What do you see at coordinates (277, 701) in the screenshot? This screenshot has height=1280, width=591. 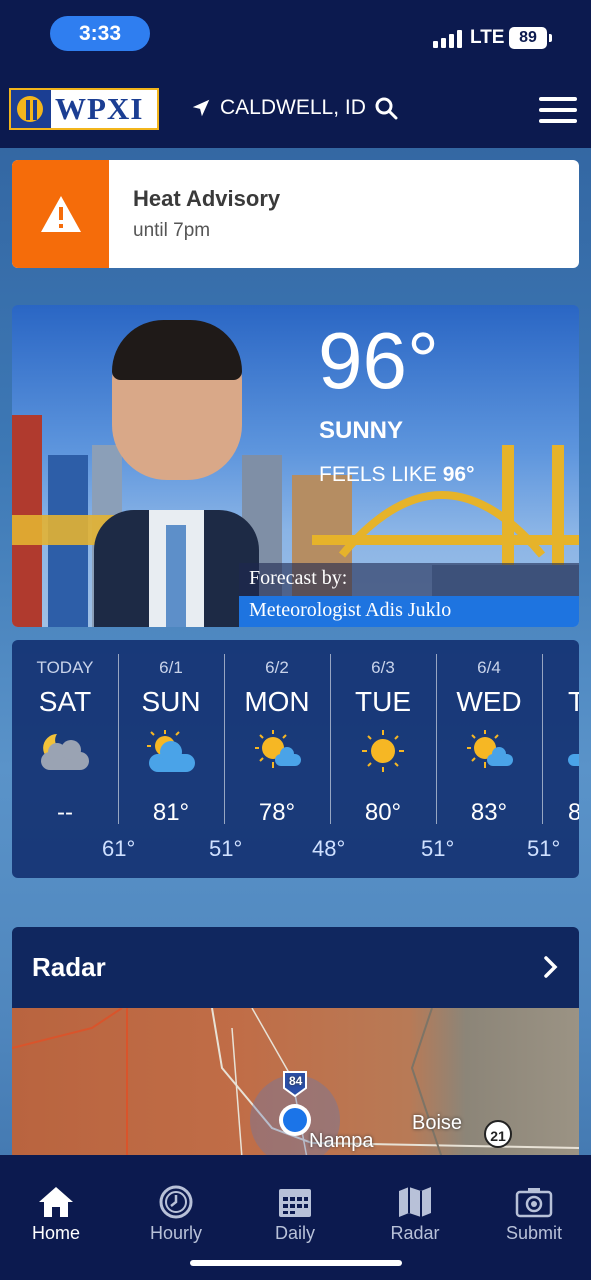 I see `day-name: MON` at bounding box center [277, 701].